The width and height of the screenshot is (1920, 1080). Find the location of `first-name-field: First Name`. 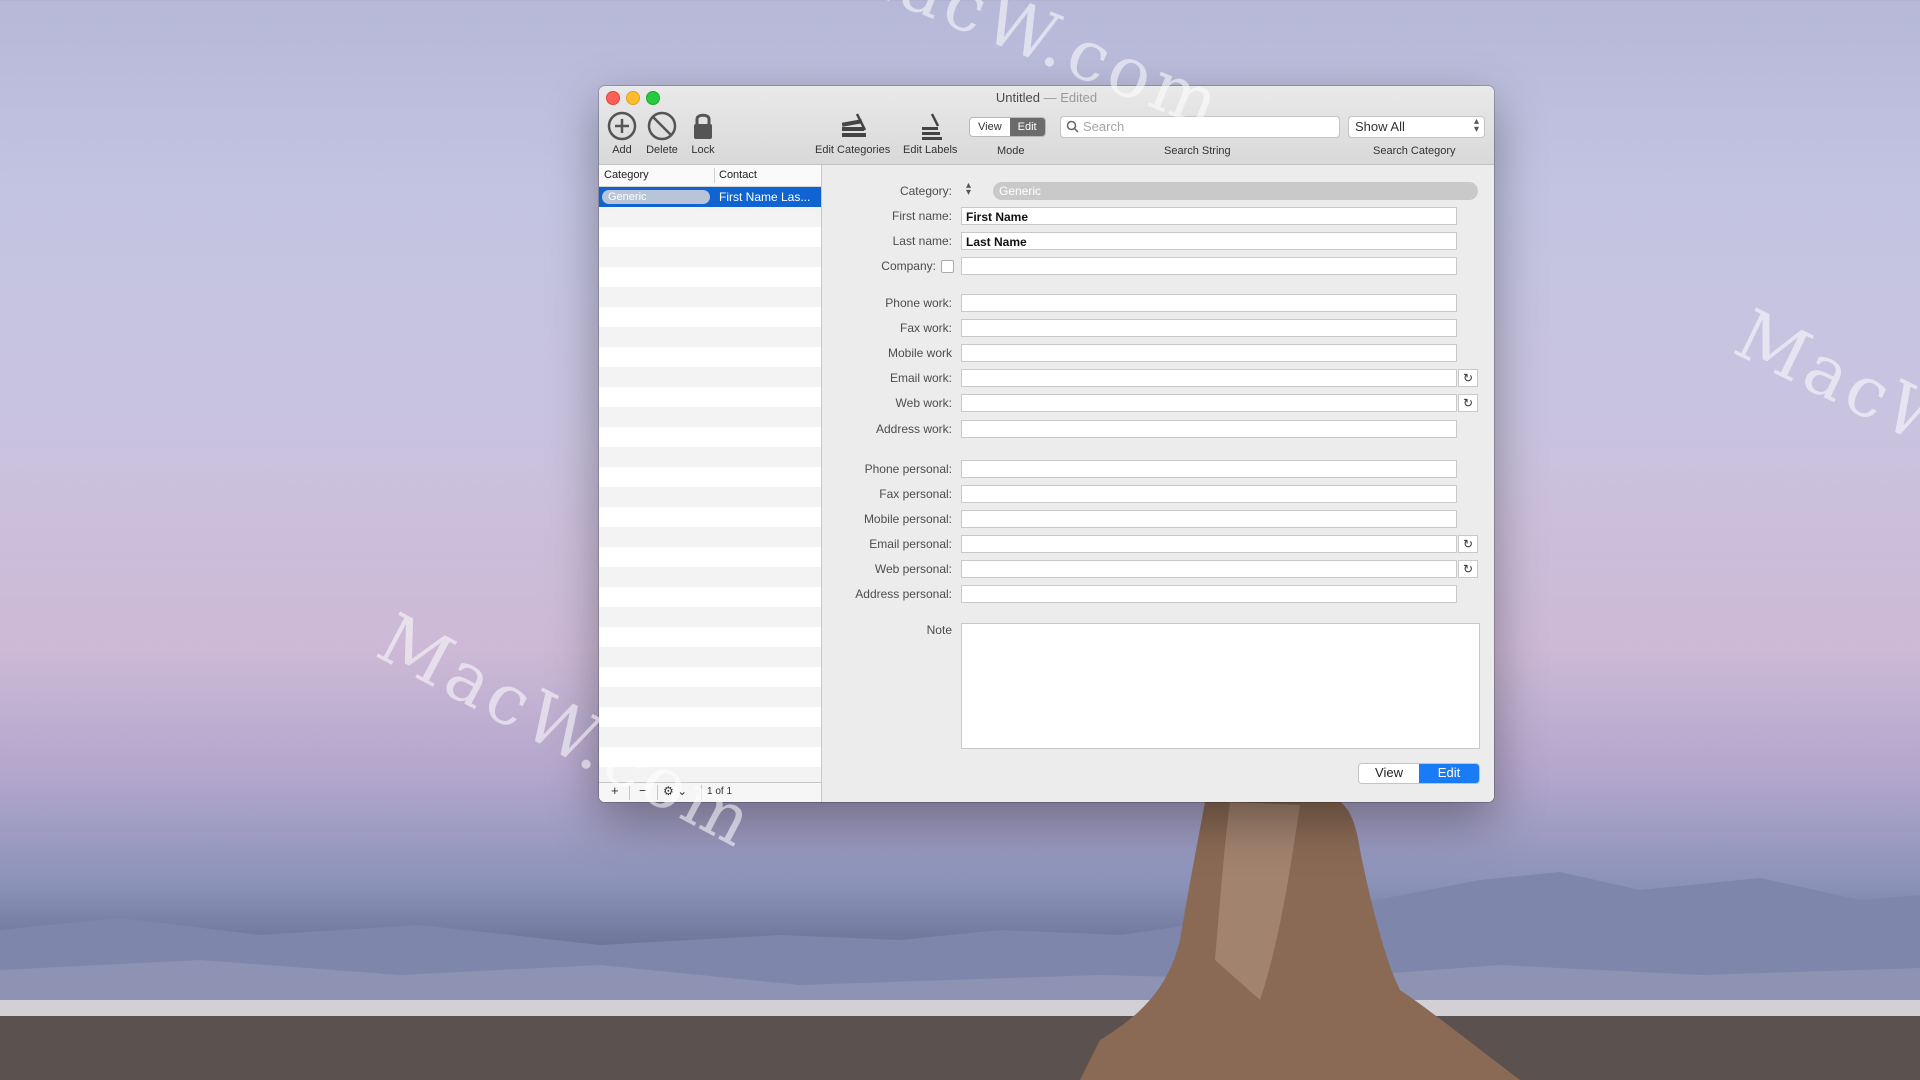

first-name-field: First Name is located at coordinates (1209, 216).